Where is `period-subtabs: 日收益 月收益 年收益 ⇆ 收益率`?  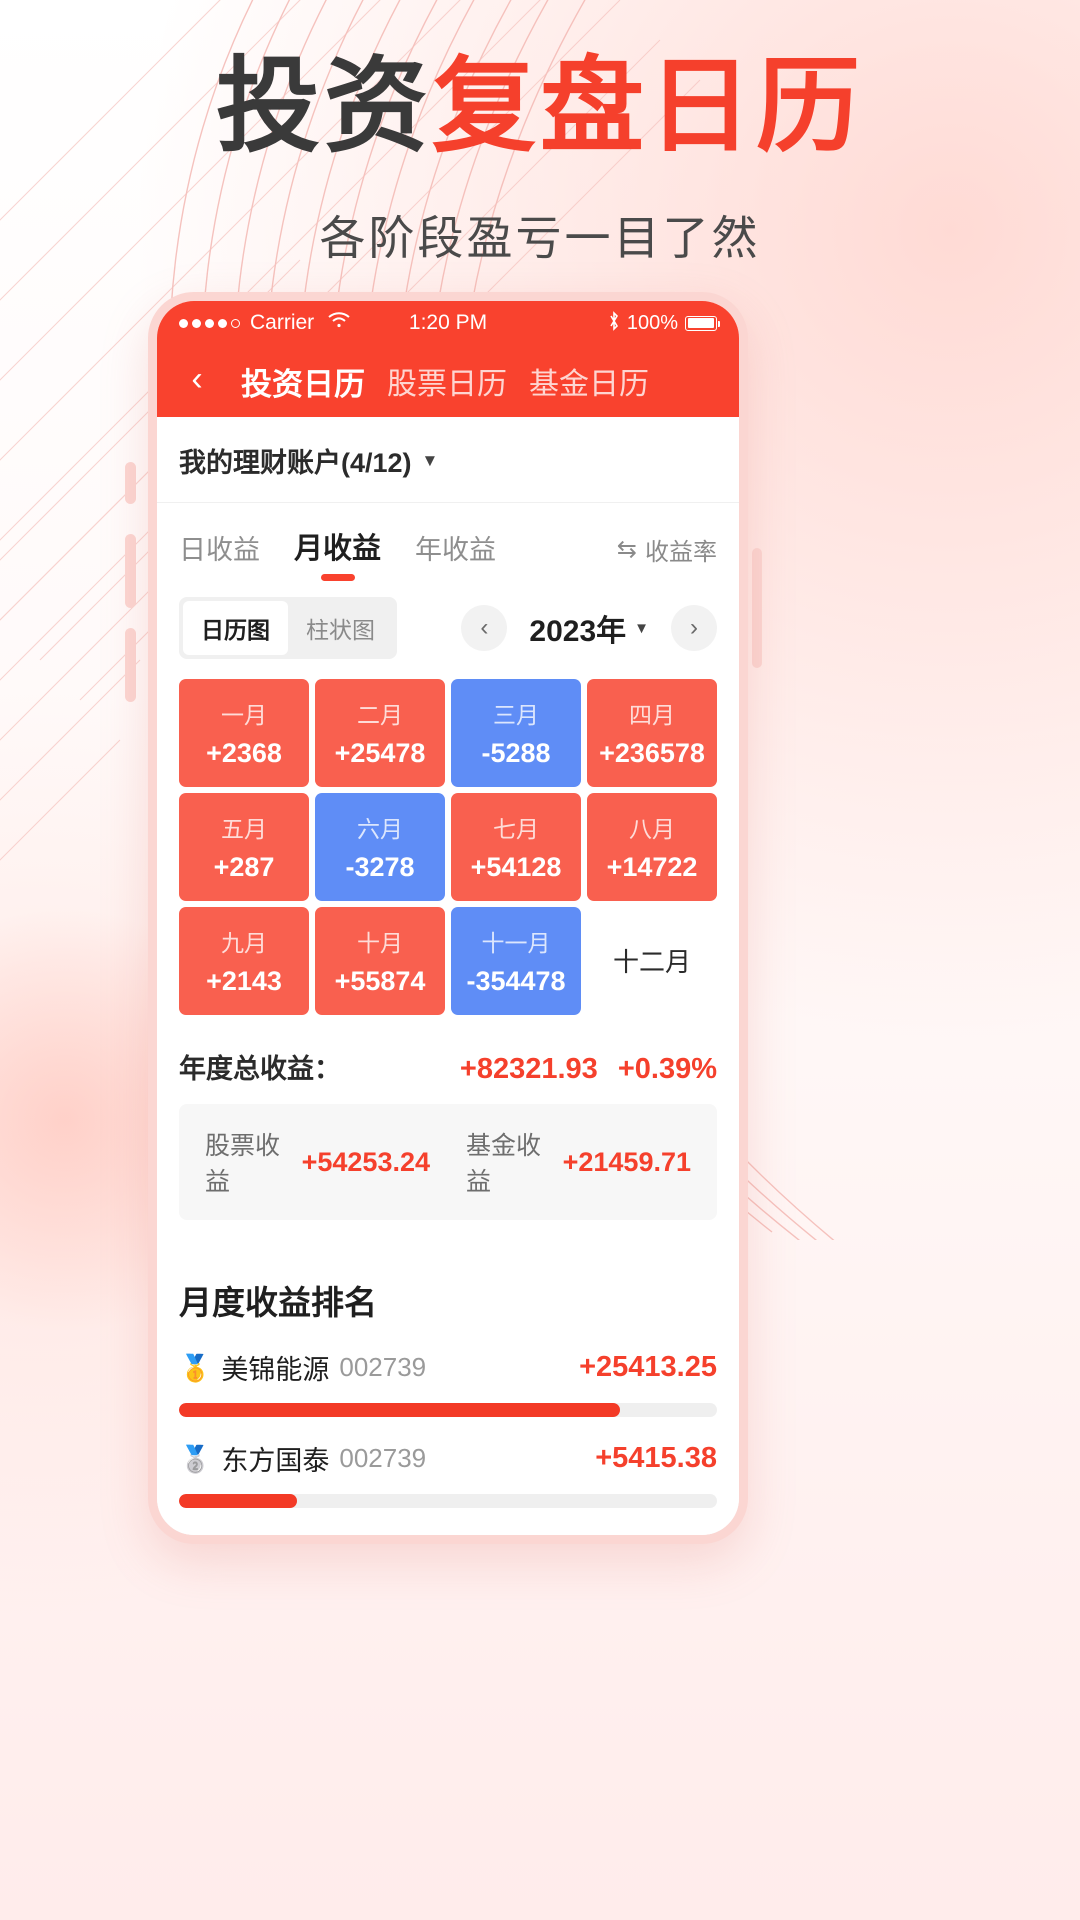
period-subtabs: 日收益 月收益 年收益 ⇆ 收益率 is located at coordinates (448, 543).